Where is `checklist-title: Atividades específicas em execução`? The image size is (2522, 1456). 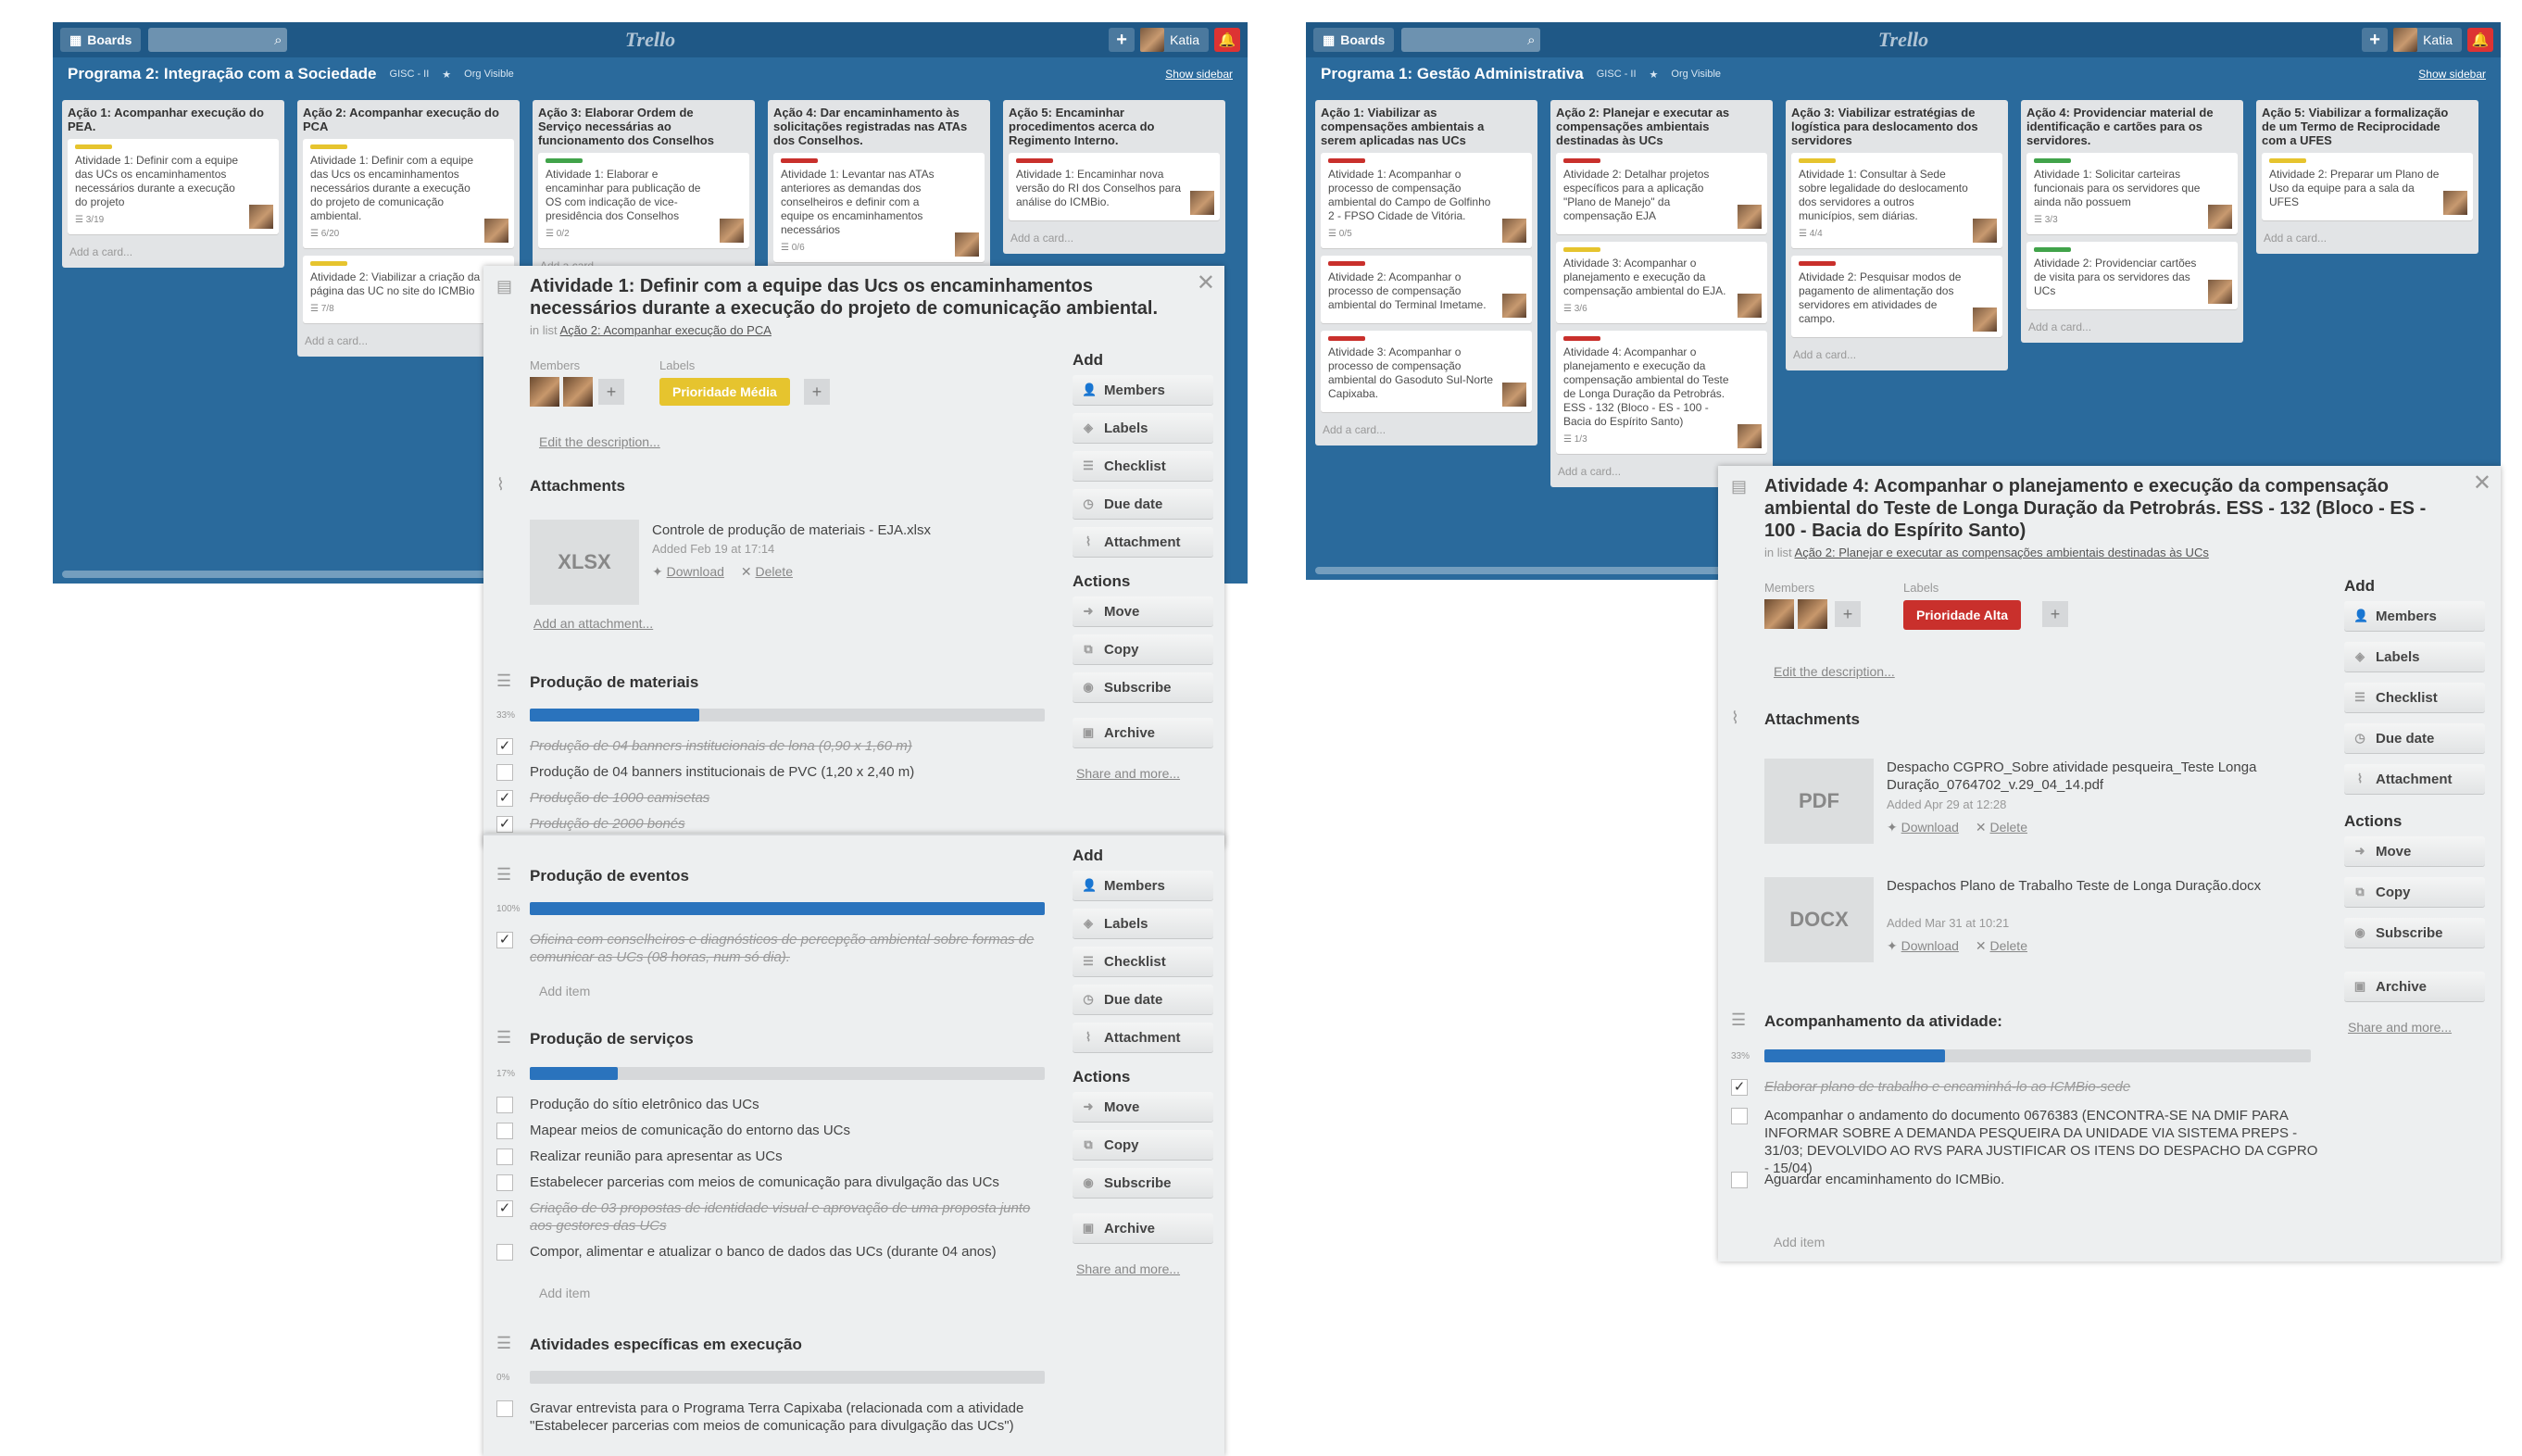 checklist-title: Atividades específicas em execução is located at coordinates (666, 1345).